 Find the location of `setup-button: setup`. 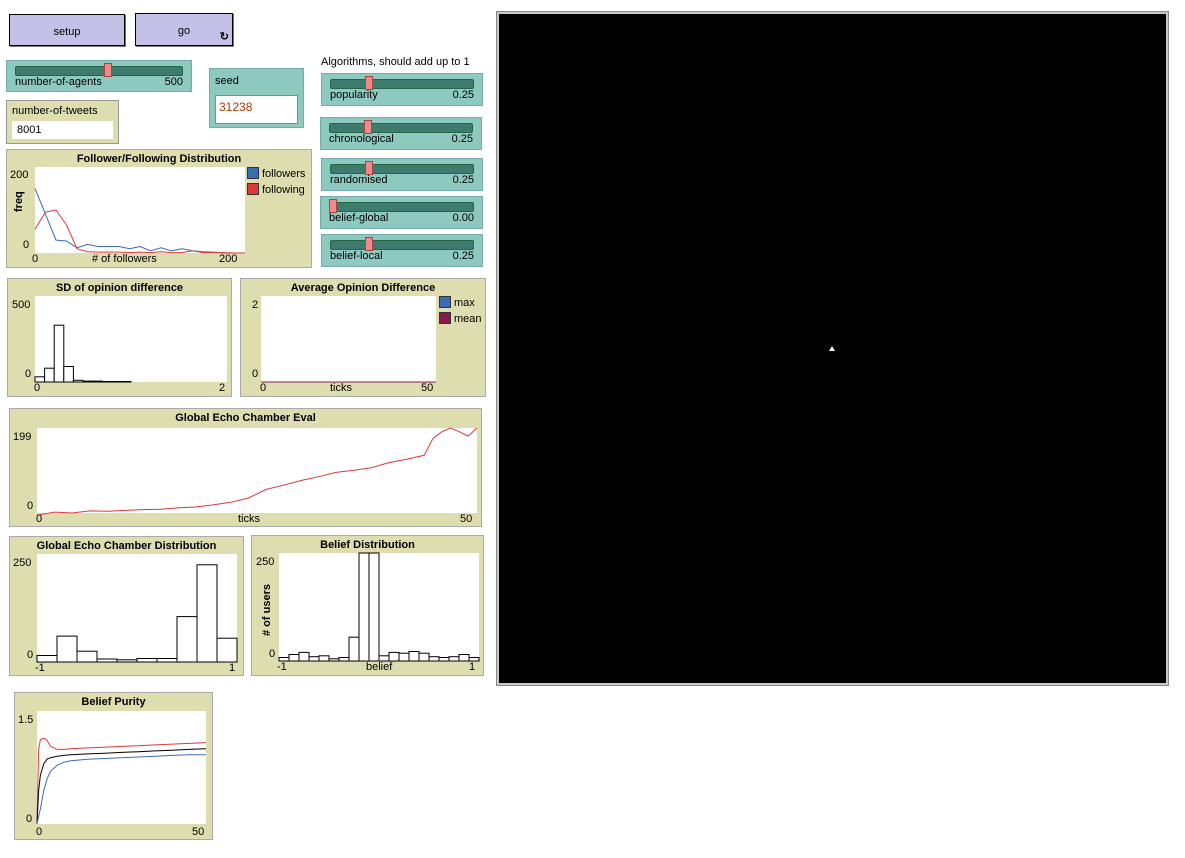

setup-button: setup is located at coordinates (67, 30).